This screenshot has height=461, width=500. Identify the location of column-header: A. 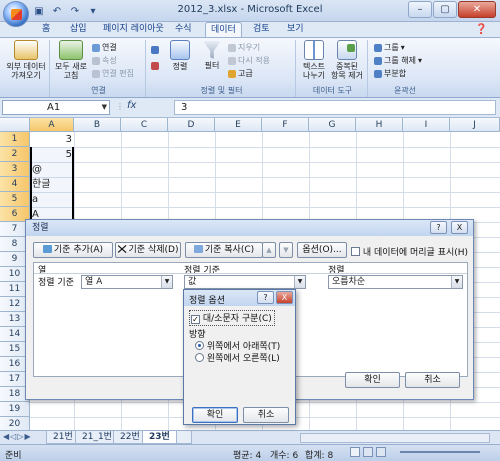
(52, 125).